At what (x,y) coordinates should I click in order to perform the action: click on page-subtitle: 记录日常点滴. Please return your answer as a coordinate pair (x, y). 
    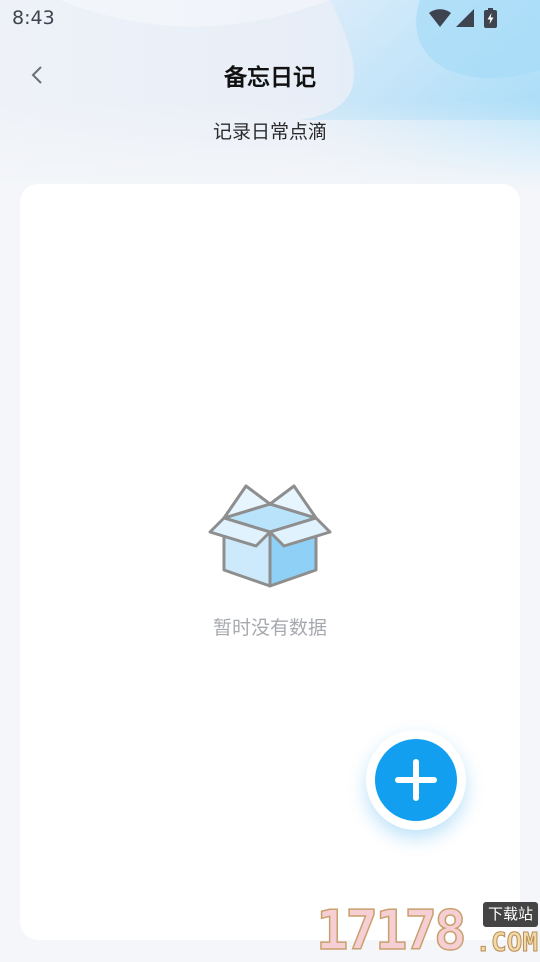
    Looking at the image, I should click on (269, 132).